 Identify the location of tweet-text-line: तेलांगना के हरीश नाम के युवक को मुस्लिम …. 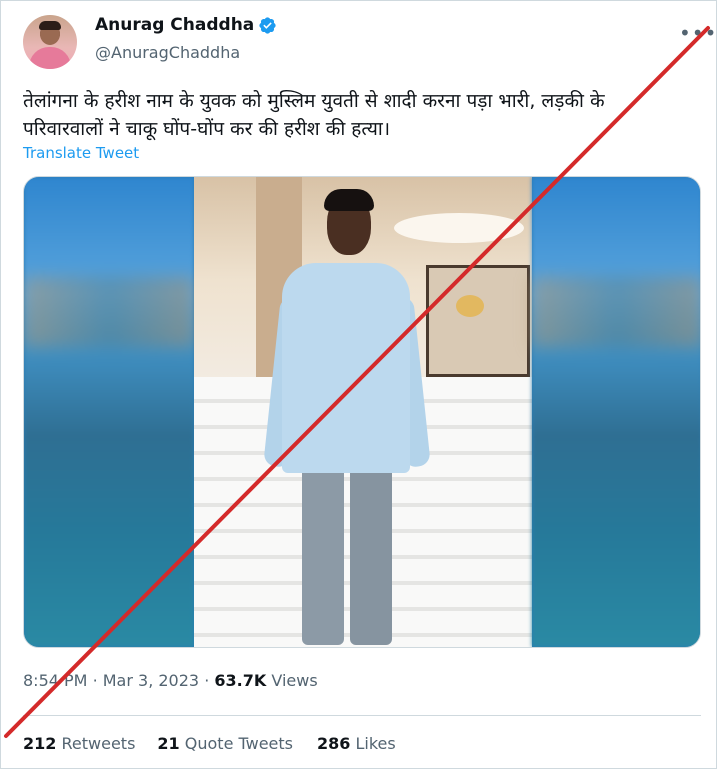
(314, 101).